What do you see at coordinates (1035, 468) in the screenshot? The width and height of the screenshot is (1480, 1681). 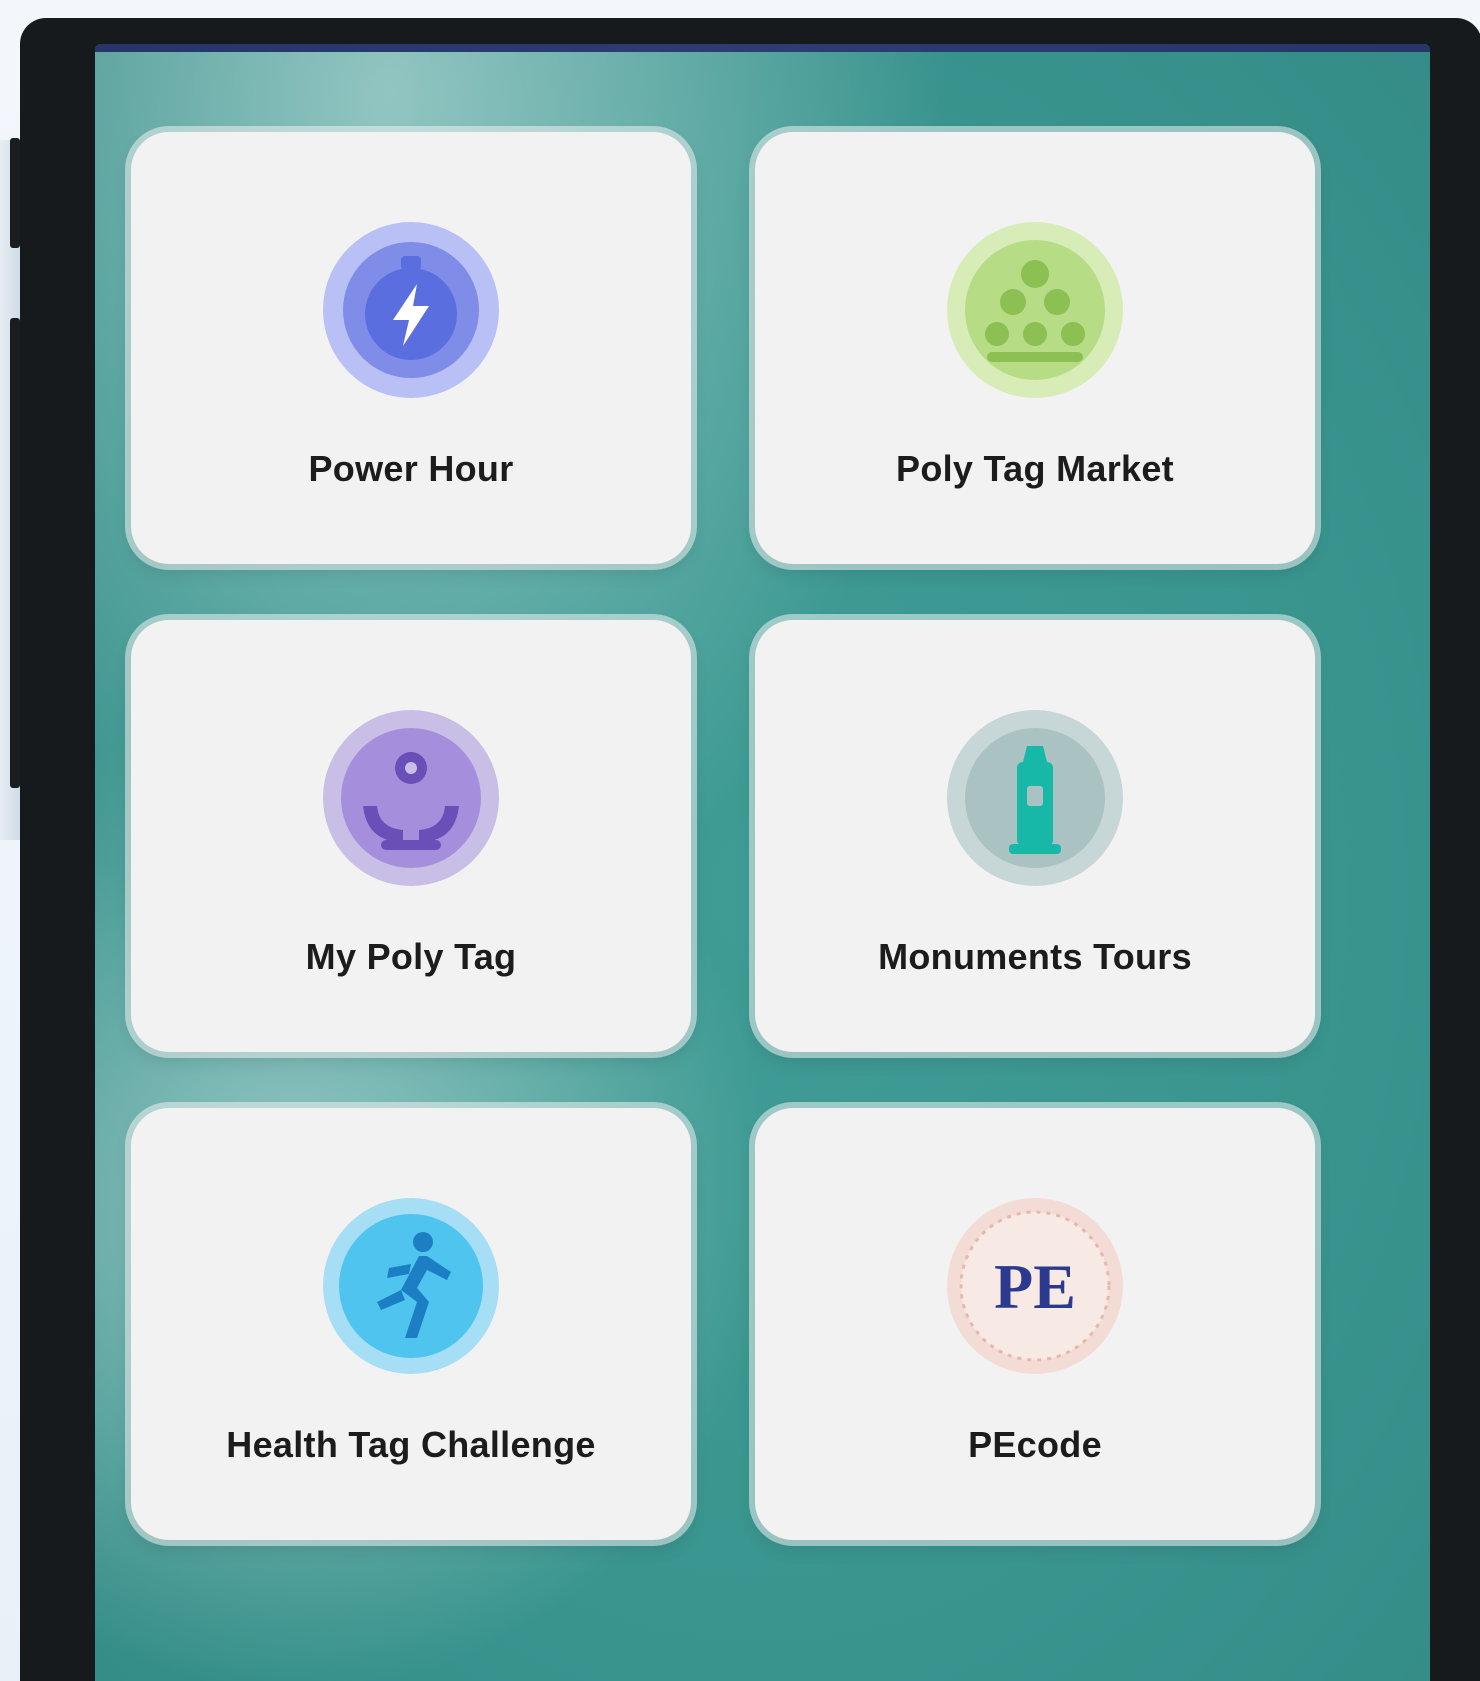 I see `tile-label: Poly Tag Market` at bounding box center [1035, 468].